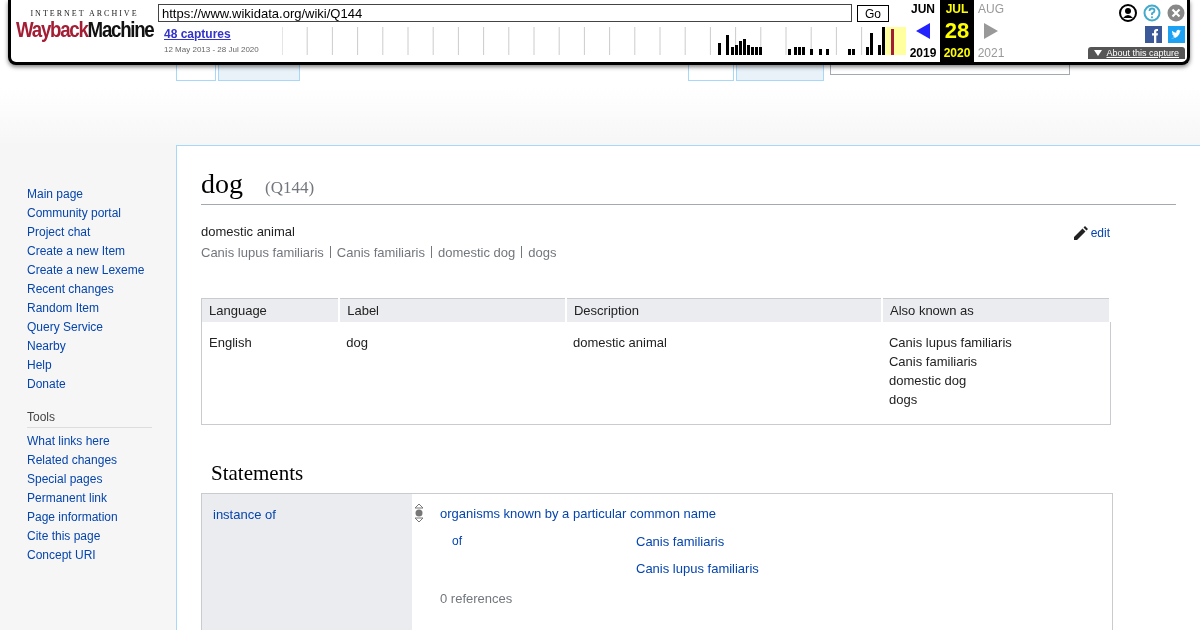 This screenshot has height=630, width=1200. Describe the element at coordinates (88, 232) in the screenshot. I see `sidebar-link: Project chat` at that location.